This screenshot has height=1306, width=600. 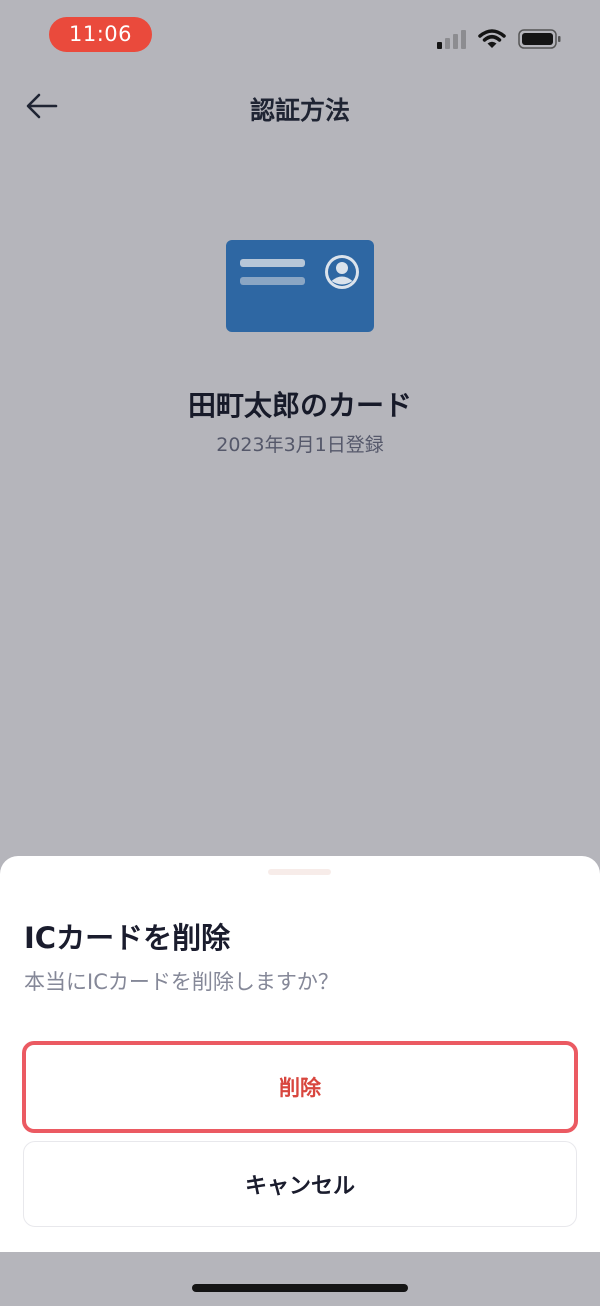 What do you see at coordinates (181, 982) in the screenshot?
I see `sheet-message: 本当にICカードを削除しますか？` at bounding box center [181, 982].